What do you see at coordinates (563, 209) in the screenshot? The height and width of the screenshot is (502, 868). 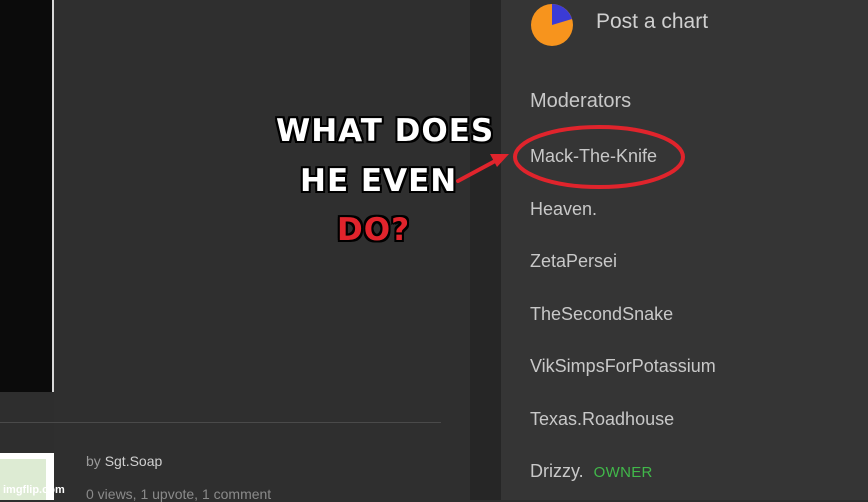 I see `moderator-link: Heaven.` at bounding box center [563, 209].